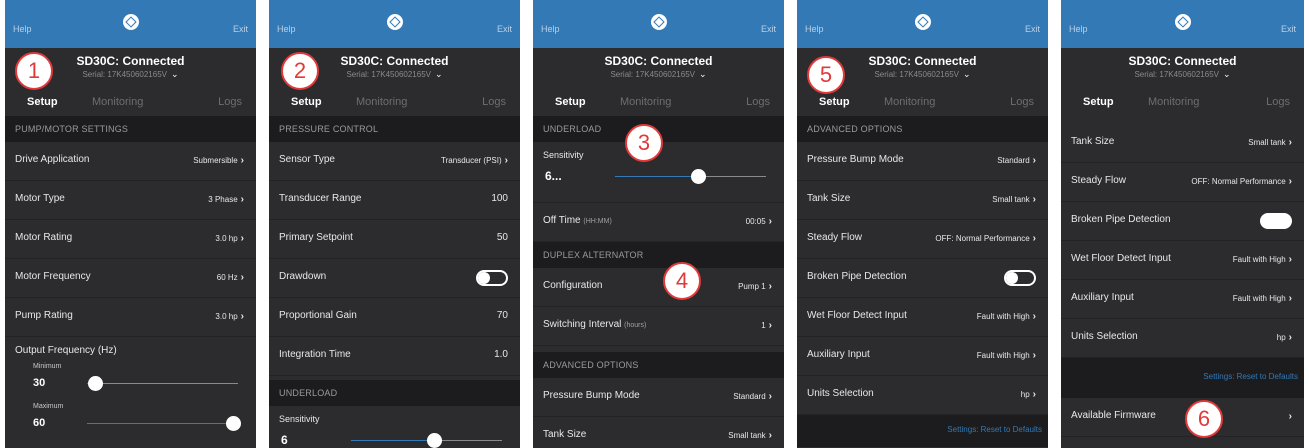  What do you see at coordinates (162, 383) in the screenshot?
I see `minimum-slider` at bounding box center [162, 383].